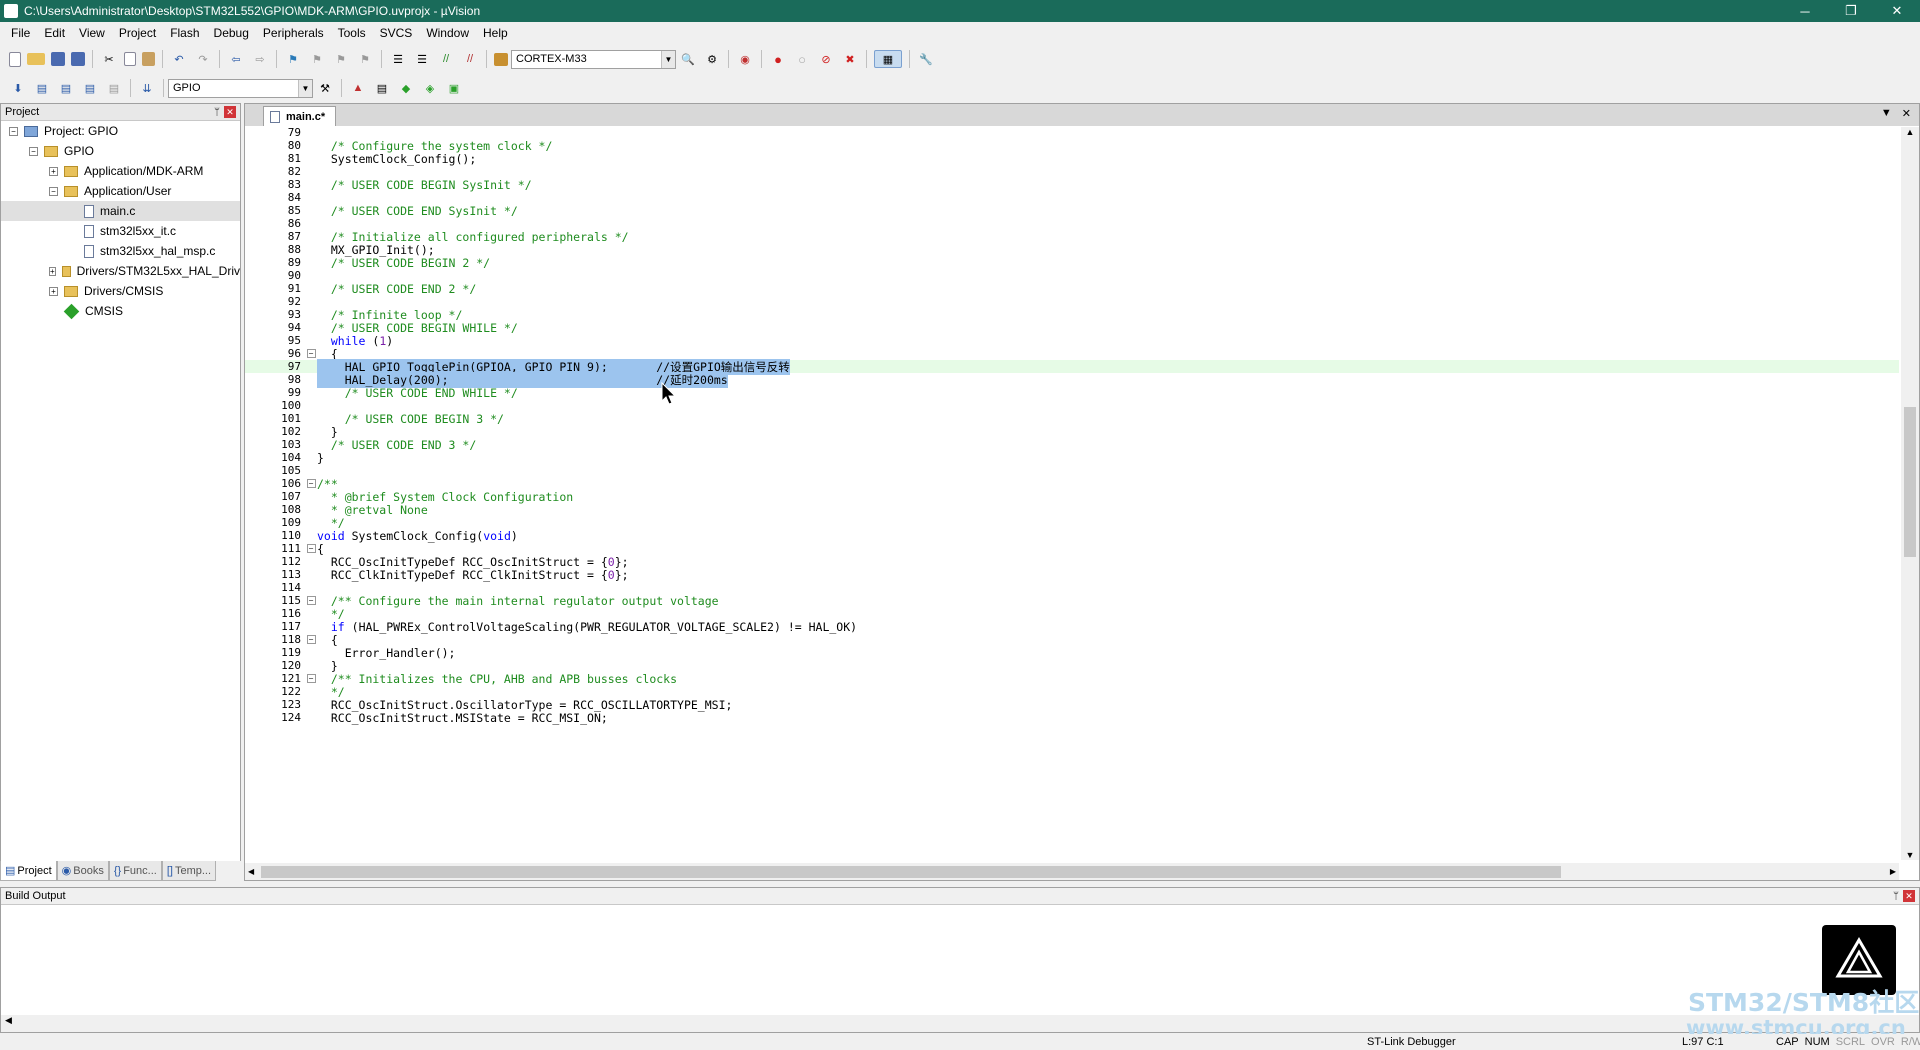 The height and width of the screenshot is (1050, 1920). I want to click on redo-icon: ↷, so click(203, 59).